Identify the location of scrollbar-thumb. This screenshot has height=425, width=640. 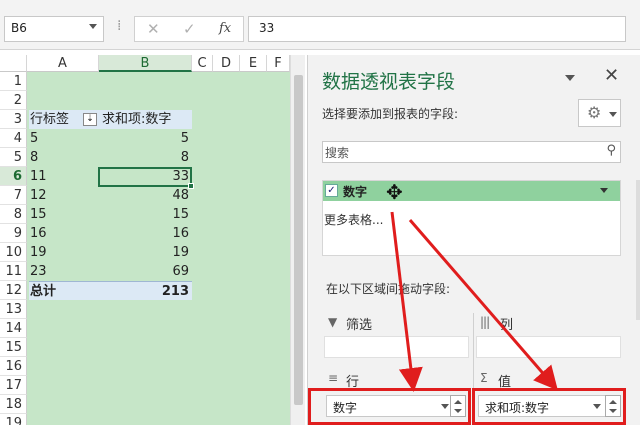
(298, 240).